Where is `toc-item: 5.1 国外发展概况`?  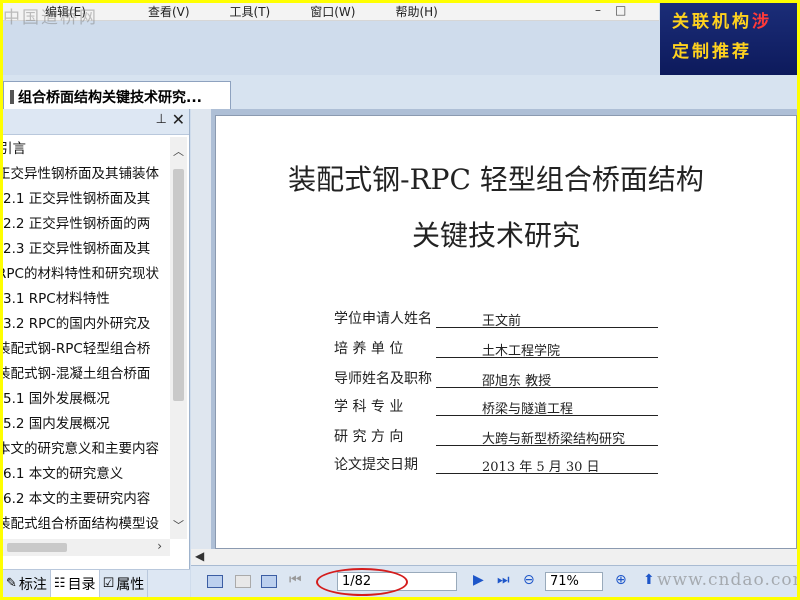
toc-item: 5.1 国外发展概况 is located at coordinates (86, 399).